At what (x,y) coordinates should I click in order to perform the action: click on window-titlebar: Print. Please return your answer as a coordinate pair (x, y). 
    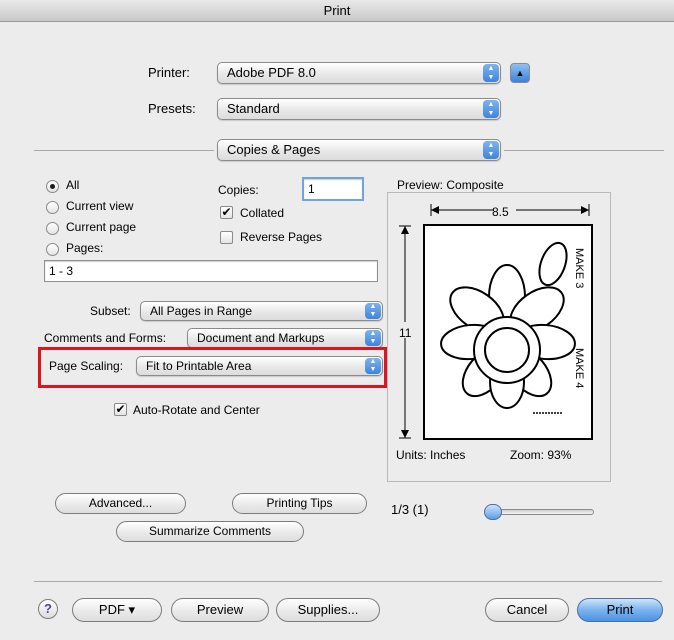
    Looking at the image, I should click on (337, 11).